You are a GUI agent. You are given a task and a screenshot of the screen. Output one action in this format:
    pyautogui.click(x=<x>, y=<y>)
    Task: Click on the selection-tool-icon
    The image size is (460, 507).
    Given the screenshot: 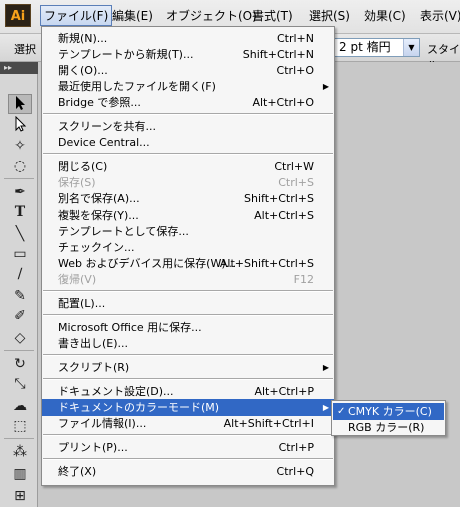 What is the action you would take?
    pyautogui.click(x=20, y=104)
    